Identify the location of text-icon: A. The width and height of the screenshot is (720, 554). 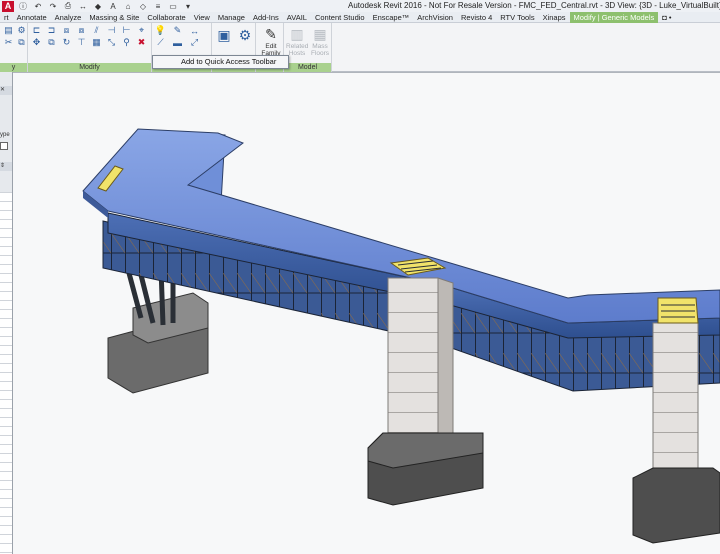
(113, 6).